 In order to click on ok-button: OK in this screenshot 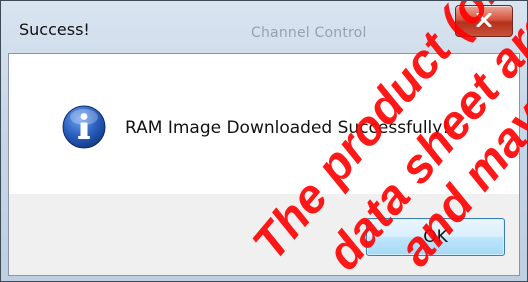, I will do `click(435, 237)`.